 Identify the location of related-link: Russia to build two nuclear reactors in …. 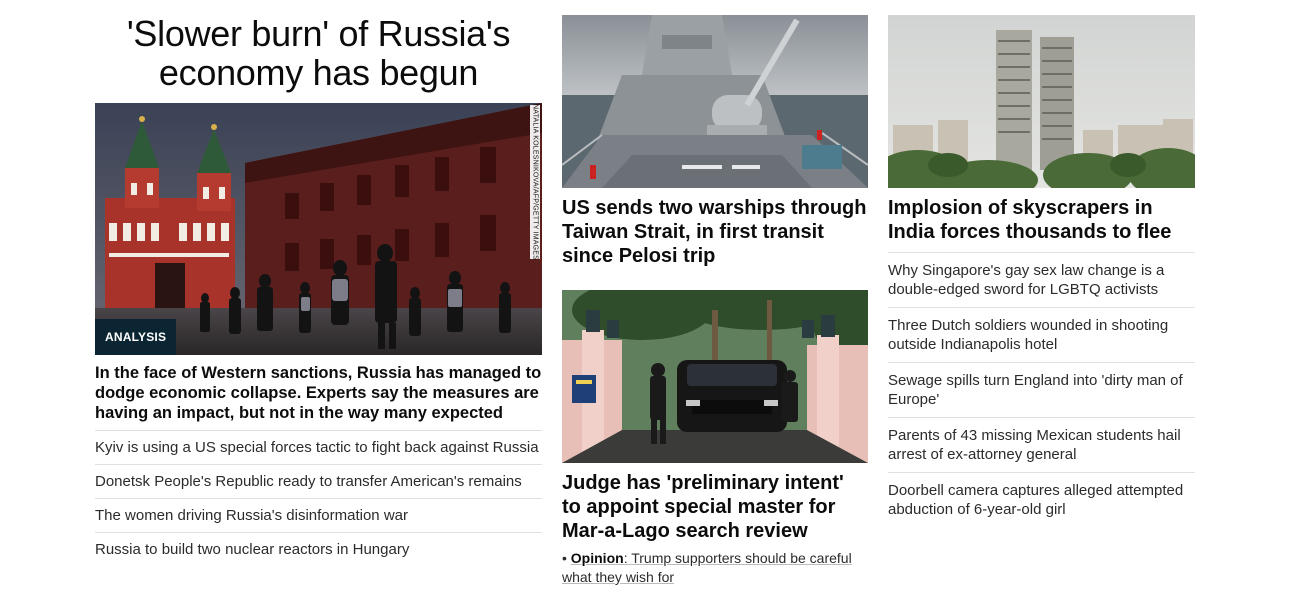
(318, 549).